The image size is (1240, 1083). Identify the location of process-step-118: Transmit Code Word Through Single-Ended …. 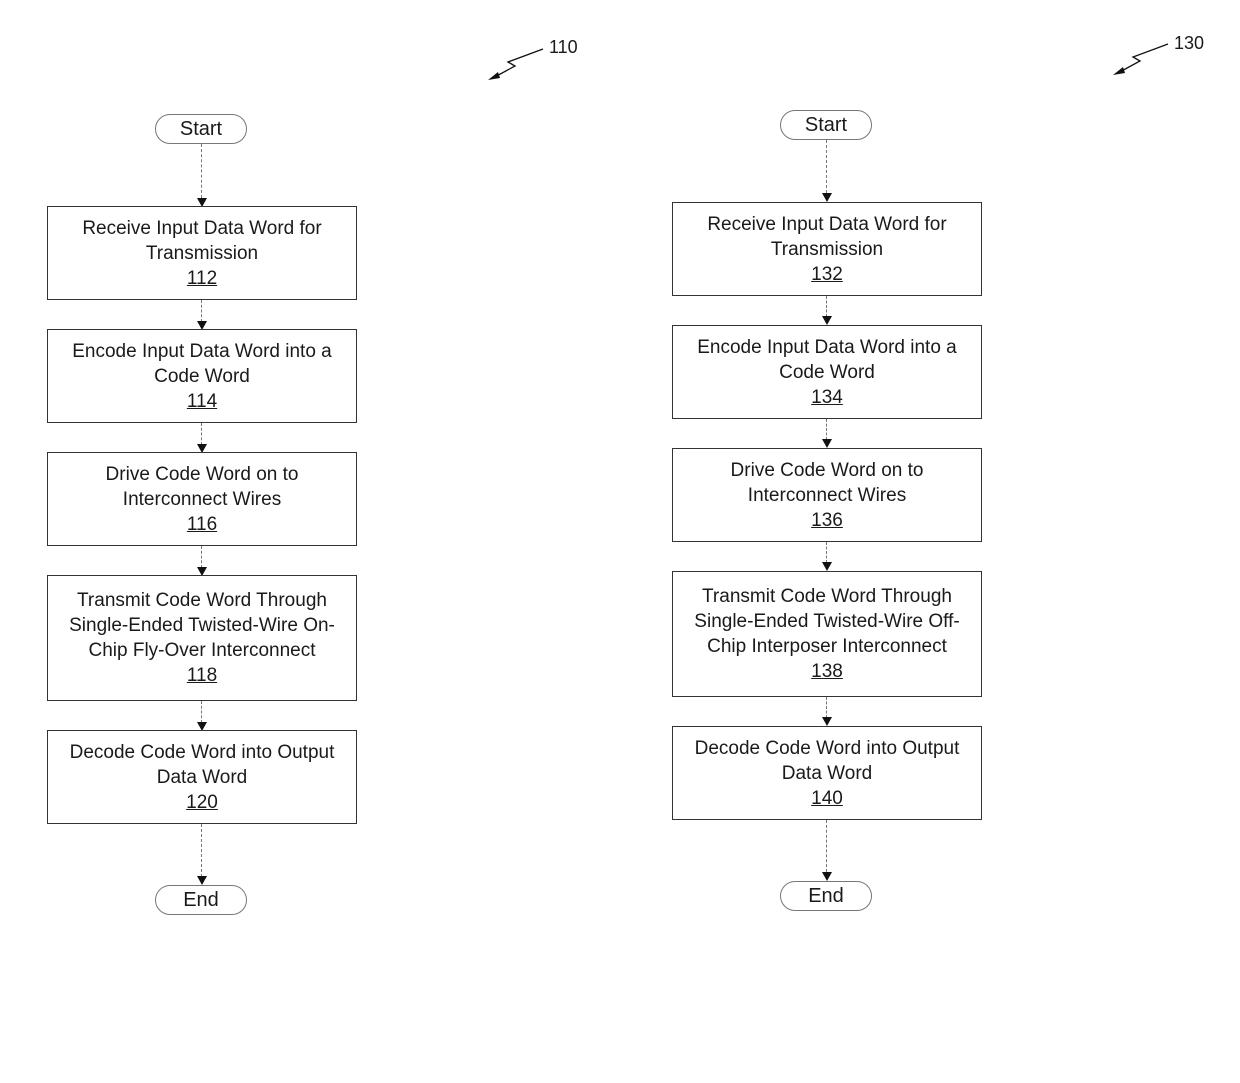
(202, 638).